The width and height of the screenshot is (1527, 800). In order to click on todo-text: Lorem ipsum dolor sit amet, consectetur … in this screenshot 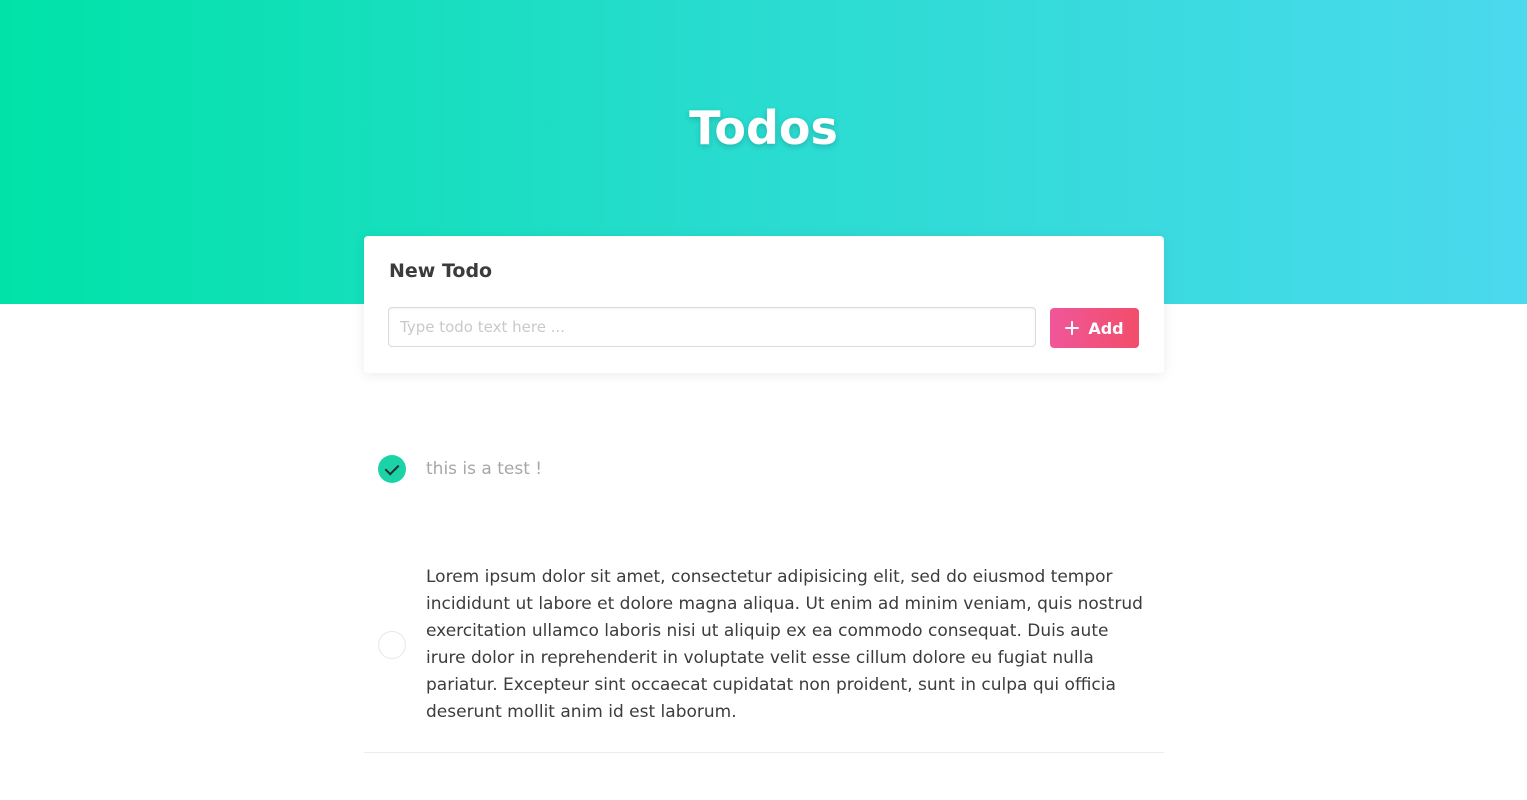, I will do `click(784, 644)`.